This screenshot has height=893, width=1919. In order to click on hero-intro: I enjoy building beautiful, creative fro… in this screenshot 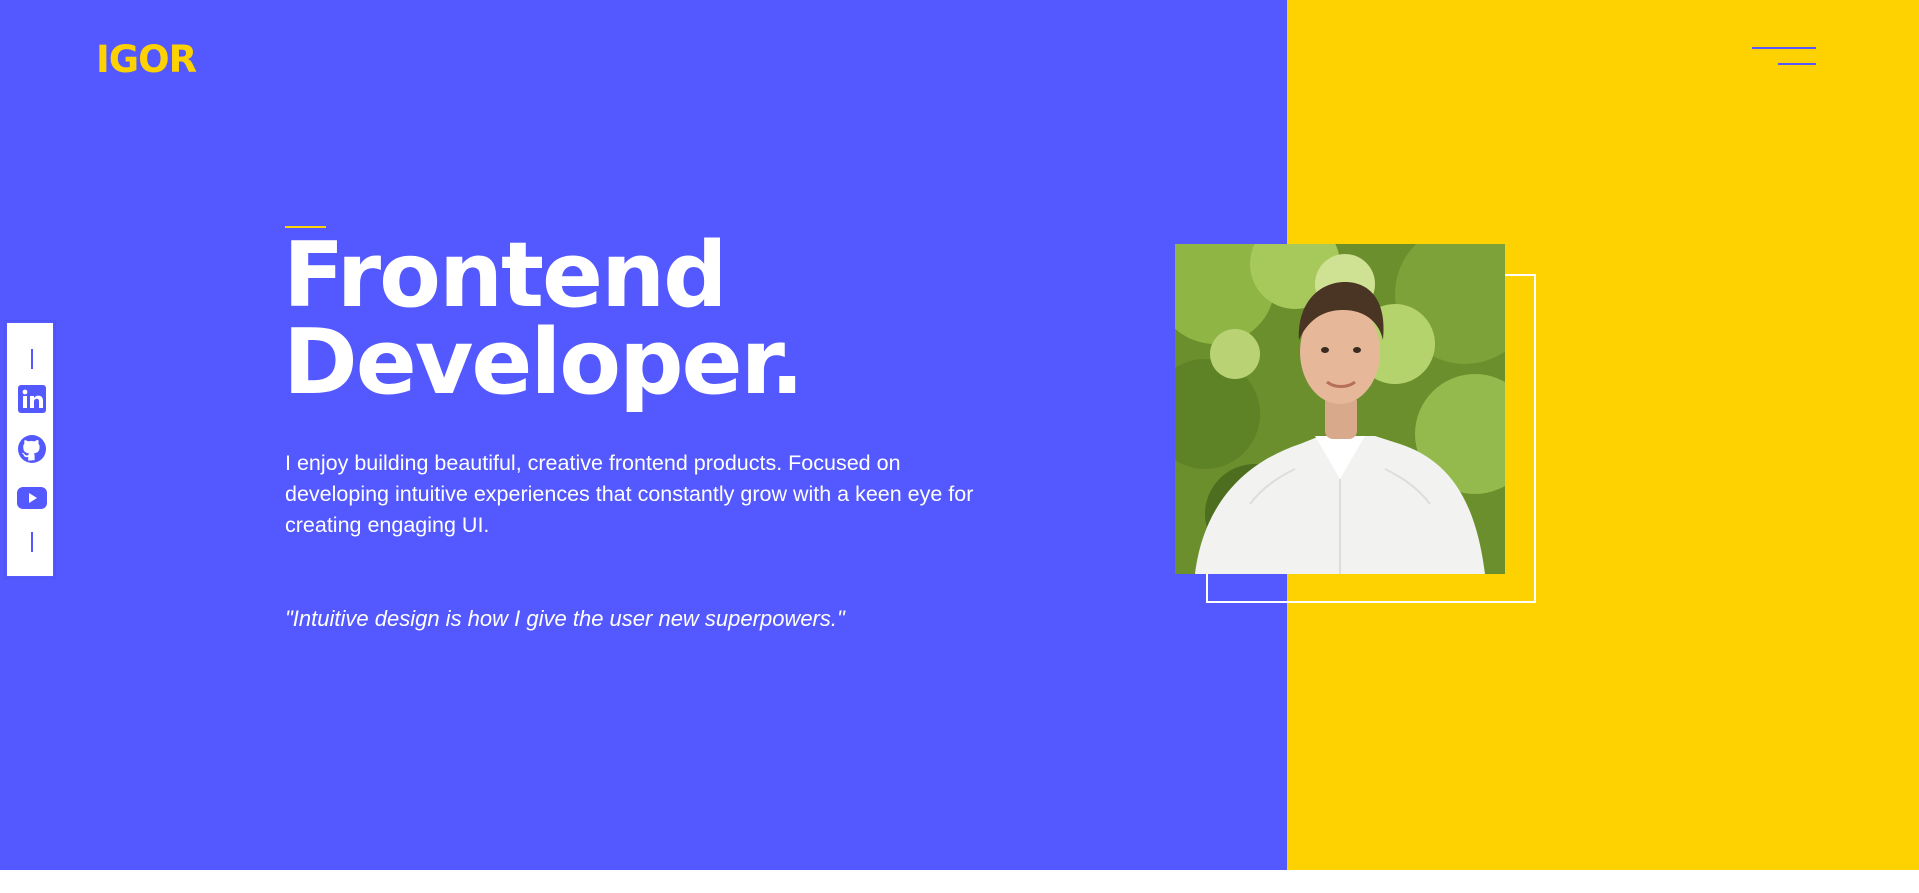, I will do `click(629, 494)`.